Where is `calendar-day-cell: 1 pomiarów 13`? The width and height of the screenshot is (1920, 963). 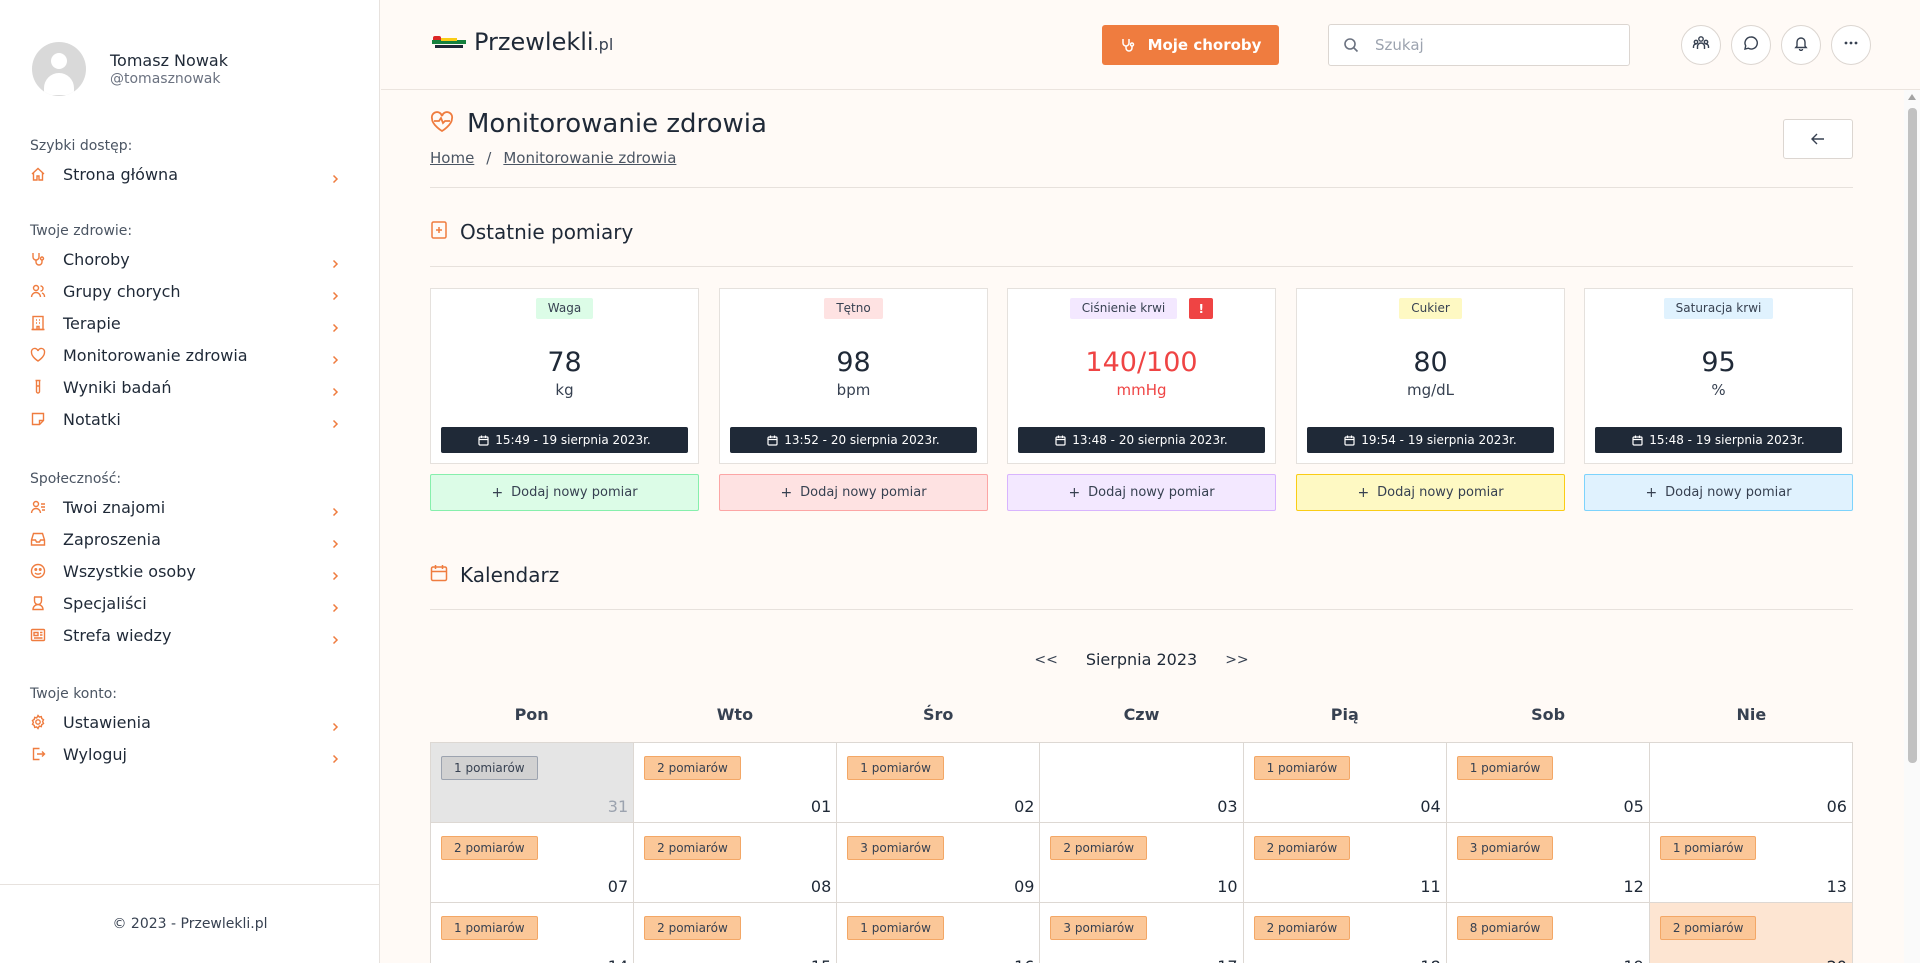
calendar-day-cell: 1 pomiarów 13 is located at coordinates (1751, 863).